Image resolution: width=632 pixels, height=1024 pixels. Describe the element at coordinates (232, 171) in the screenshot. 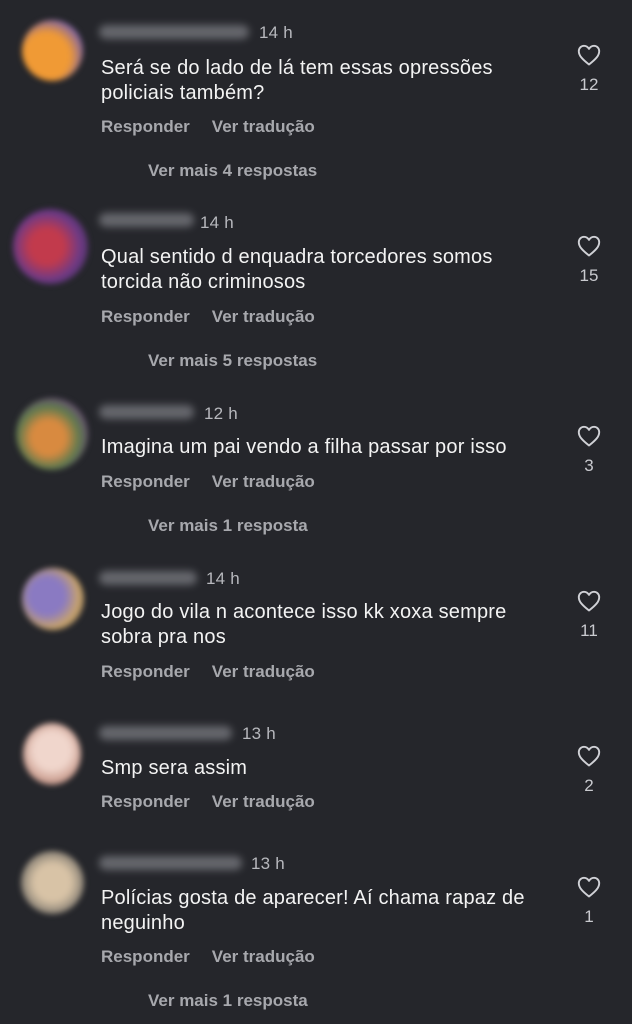

I see `view-more-replies: Ver mais 4 respostas` at that location.